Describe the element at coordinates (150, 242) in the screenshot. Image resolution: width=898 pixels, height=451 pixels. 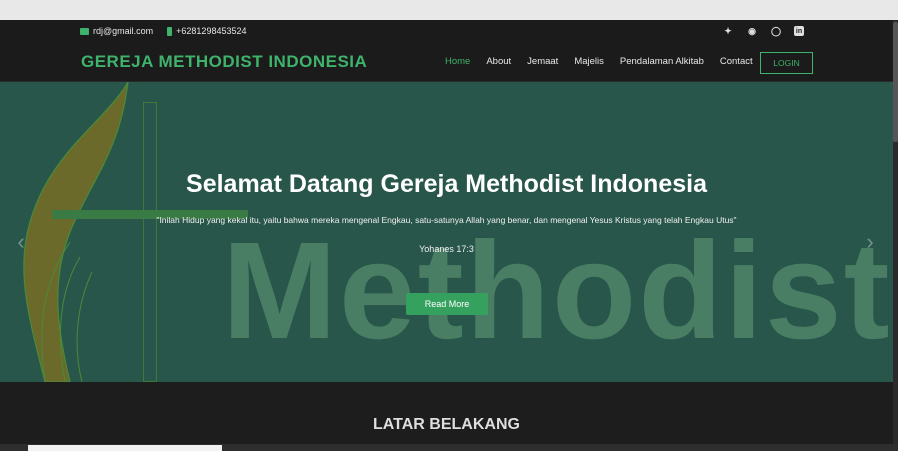
I see `cross-vertical` at that location.